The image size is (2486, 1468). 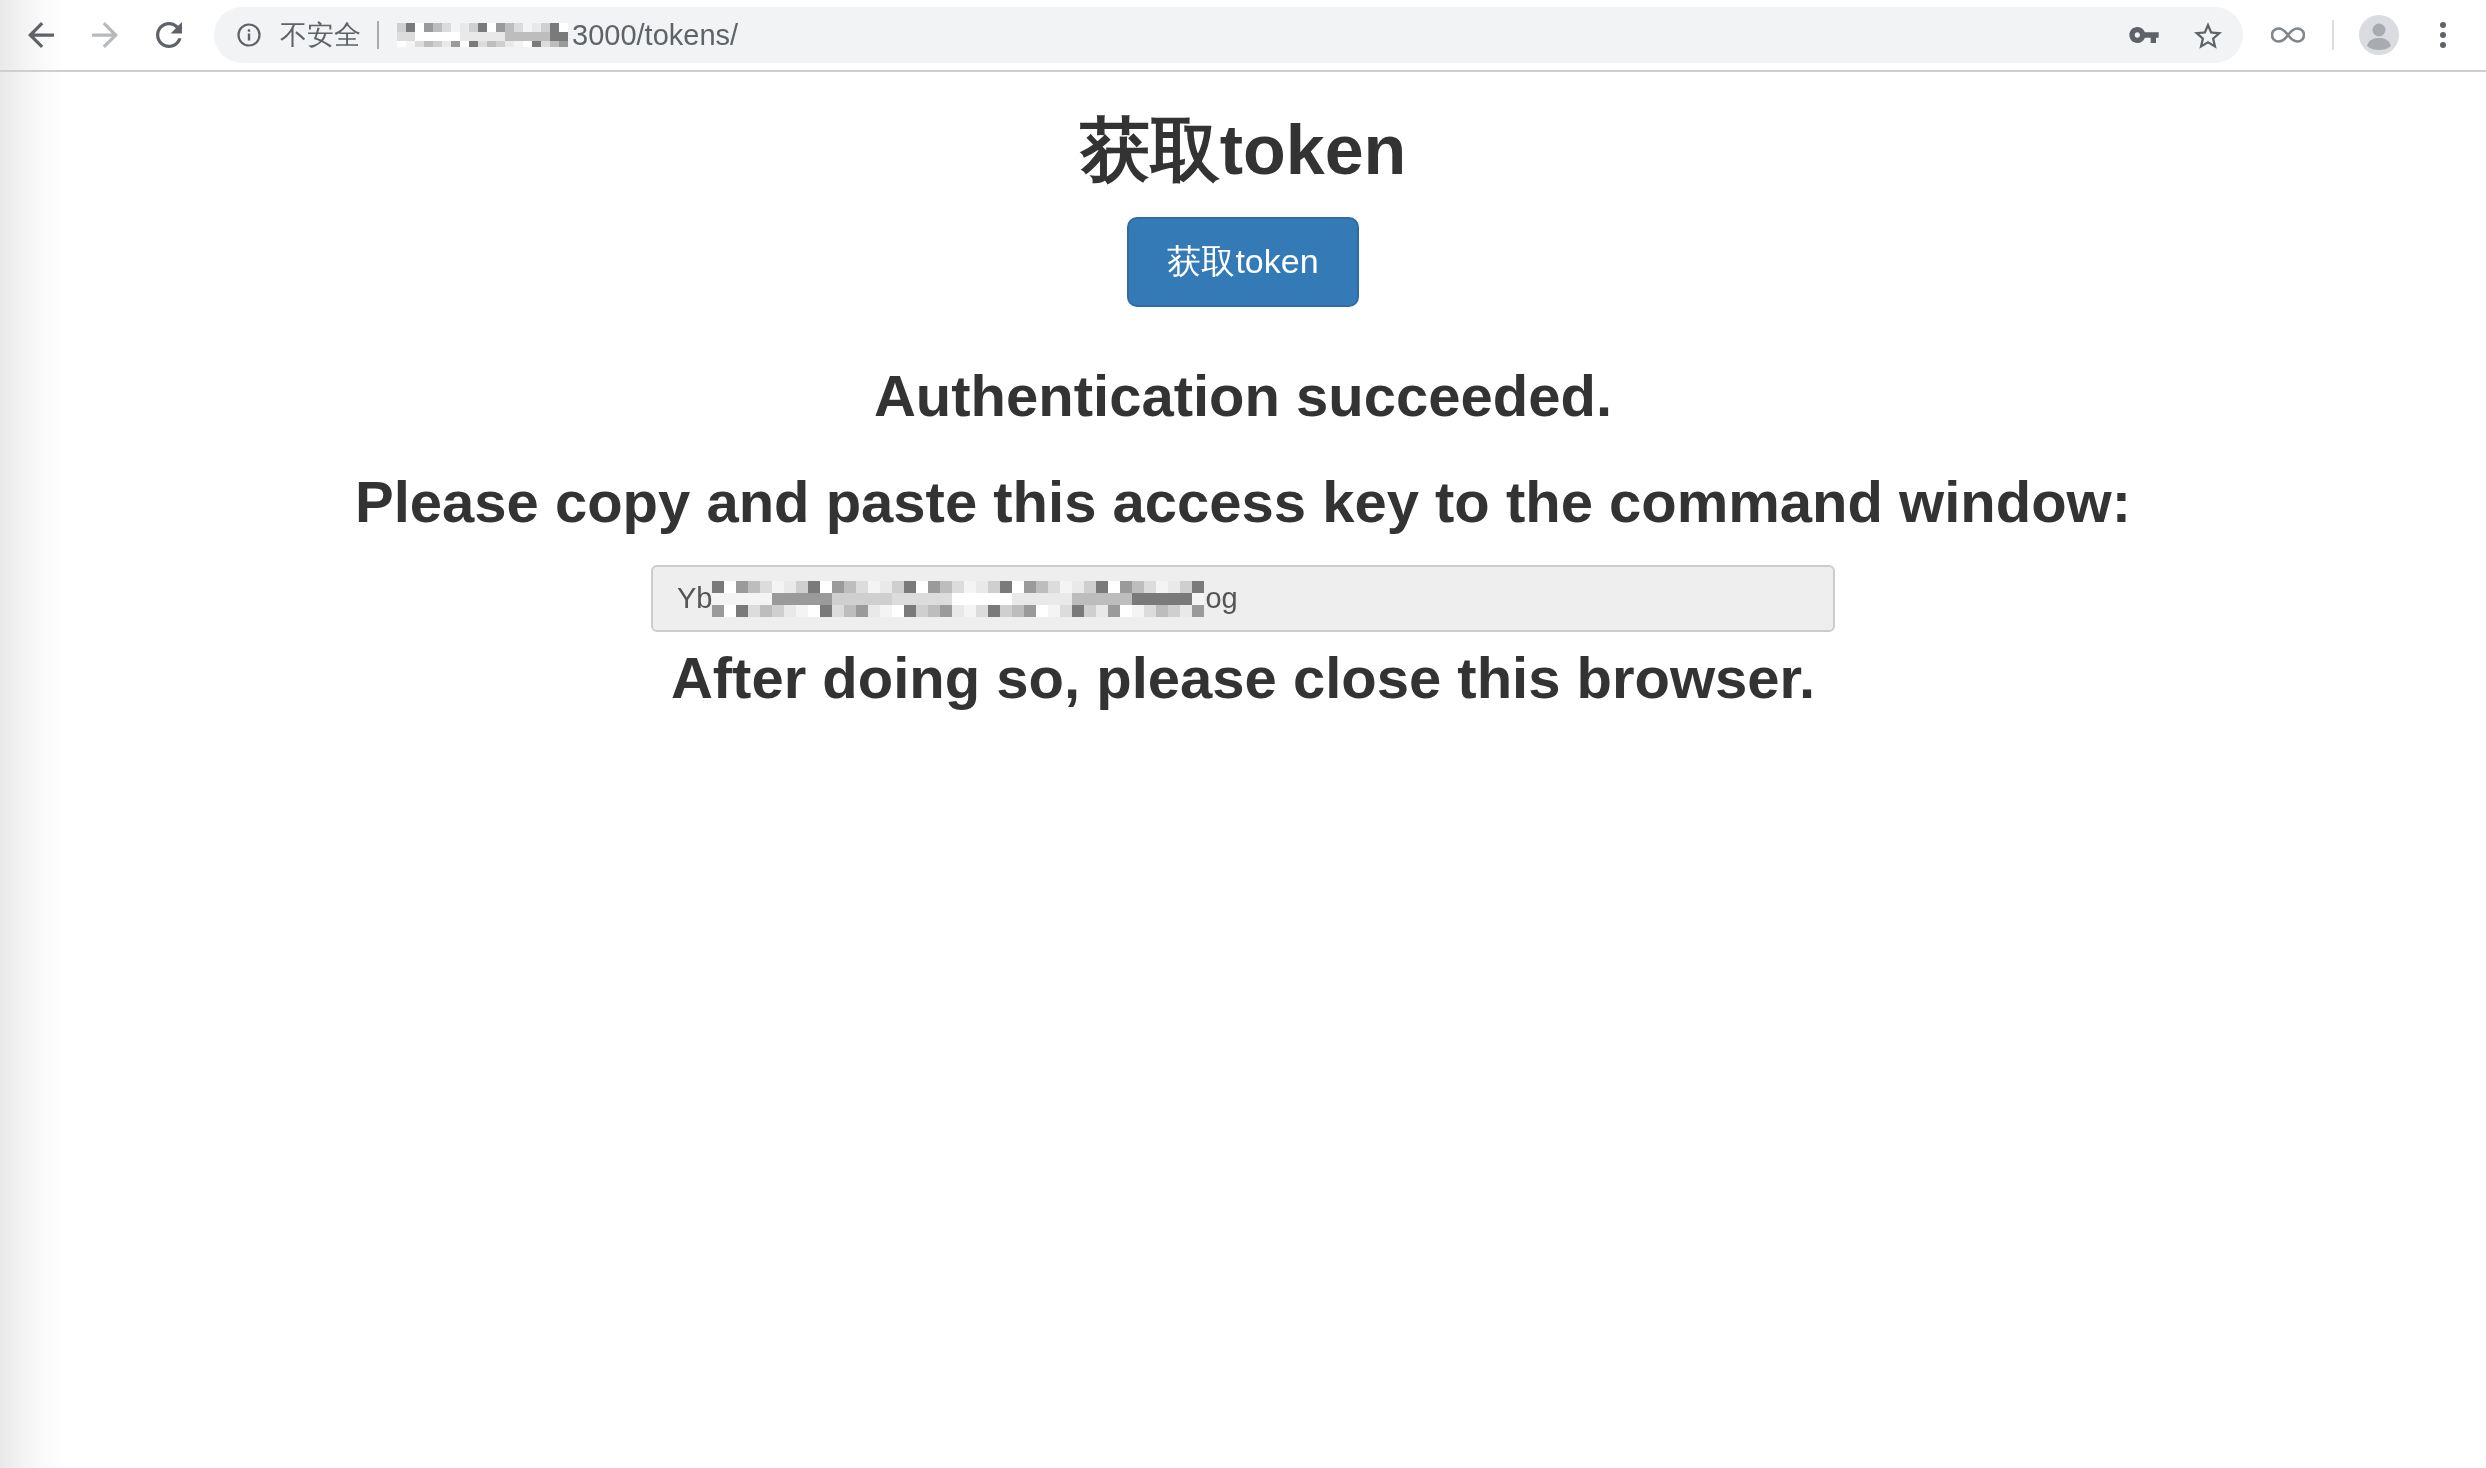 I want to click on infinity-icon, so click(x=2288, y=35).